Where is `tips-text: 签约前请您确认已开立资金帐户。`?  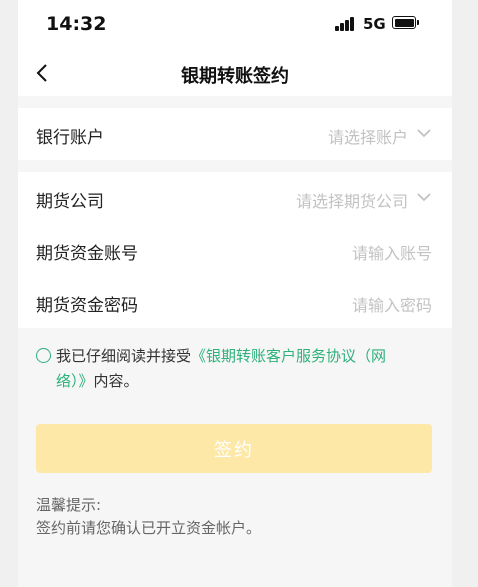 tips-text: 签约前请您确认已开立资金帐户。 is located at coordinates (149, 528).